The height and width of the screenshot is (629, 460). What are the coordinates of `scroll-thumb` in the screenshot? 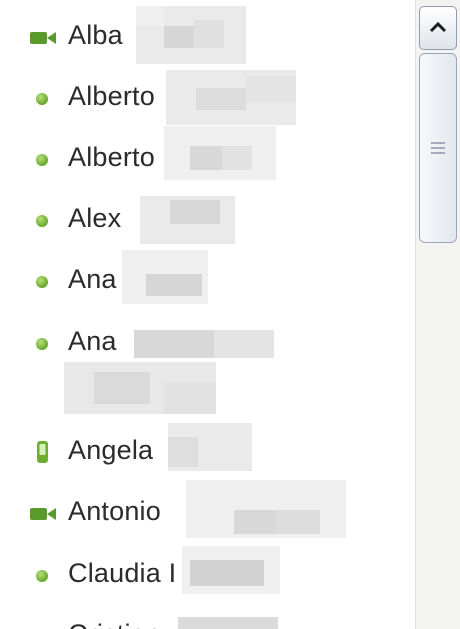 It's located at (438, 148).